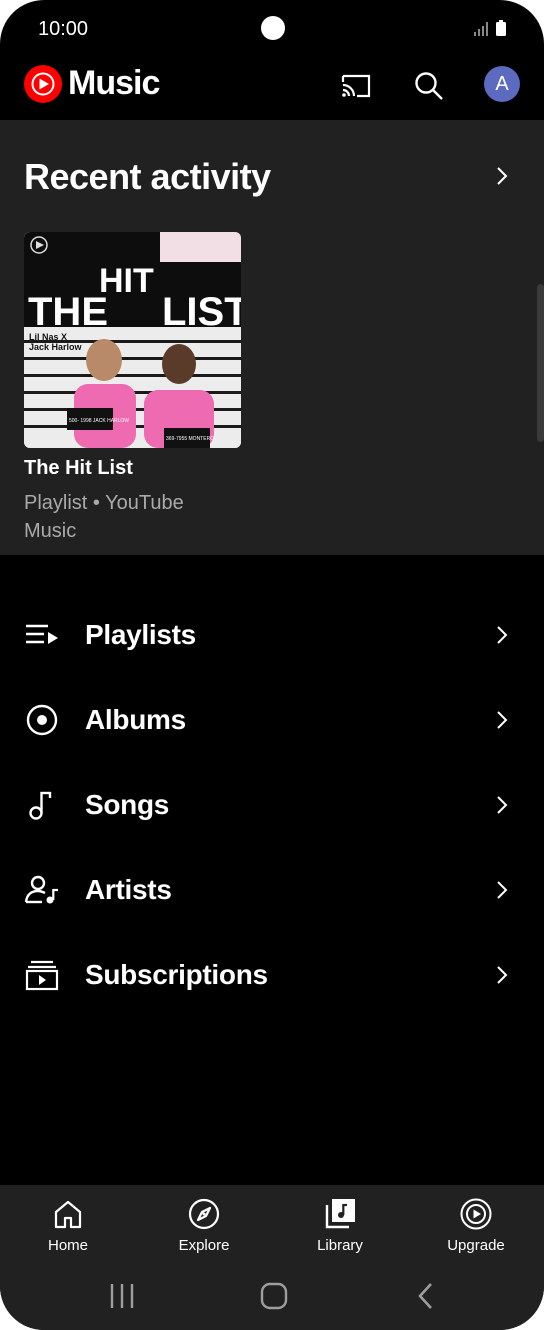 This screenshot has height=1330, width=544. I want to click on search-button, so click(429, 86).